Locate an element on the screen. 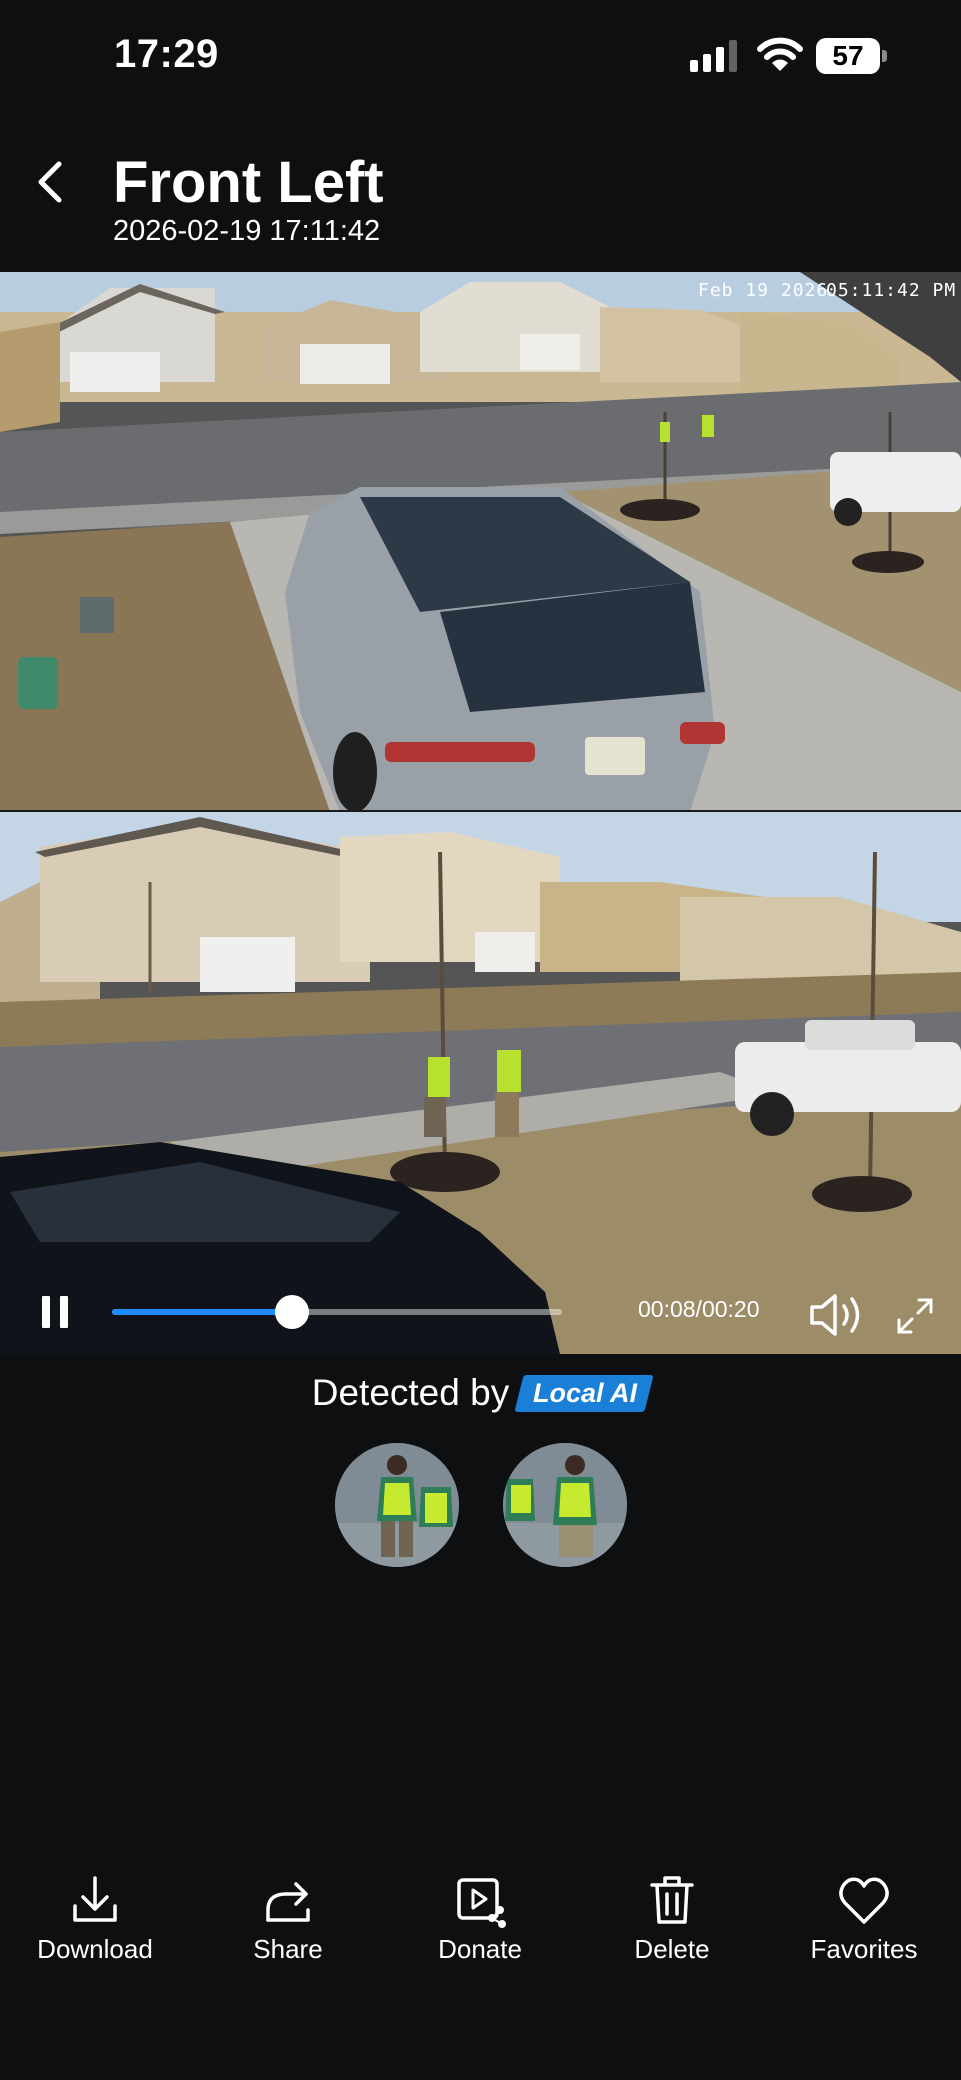 This screenshot has width=961, height=2080. time-readout: 00:08/00:20 is located at coordinates (699, 1309).